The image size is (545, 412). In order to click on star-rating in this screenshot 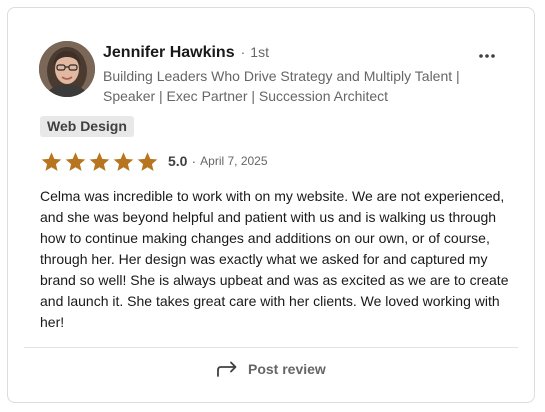, I will do `click(100, 161)`.